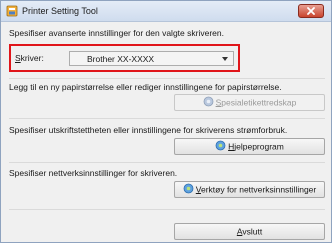 The width and height of the screenshot is (332, 243). I want to click on exit-button: Avslutt, so click(249, 231).